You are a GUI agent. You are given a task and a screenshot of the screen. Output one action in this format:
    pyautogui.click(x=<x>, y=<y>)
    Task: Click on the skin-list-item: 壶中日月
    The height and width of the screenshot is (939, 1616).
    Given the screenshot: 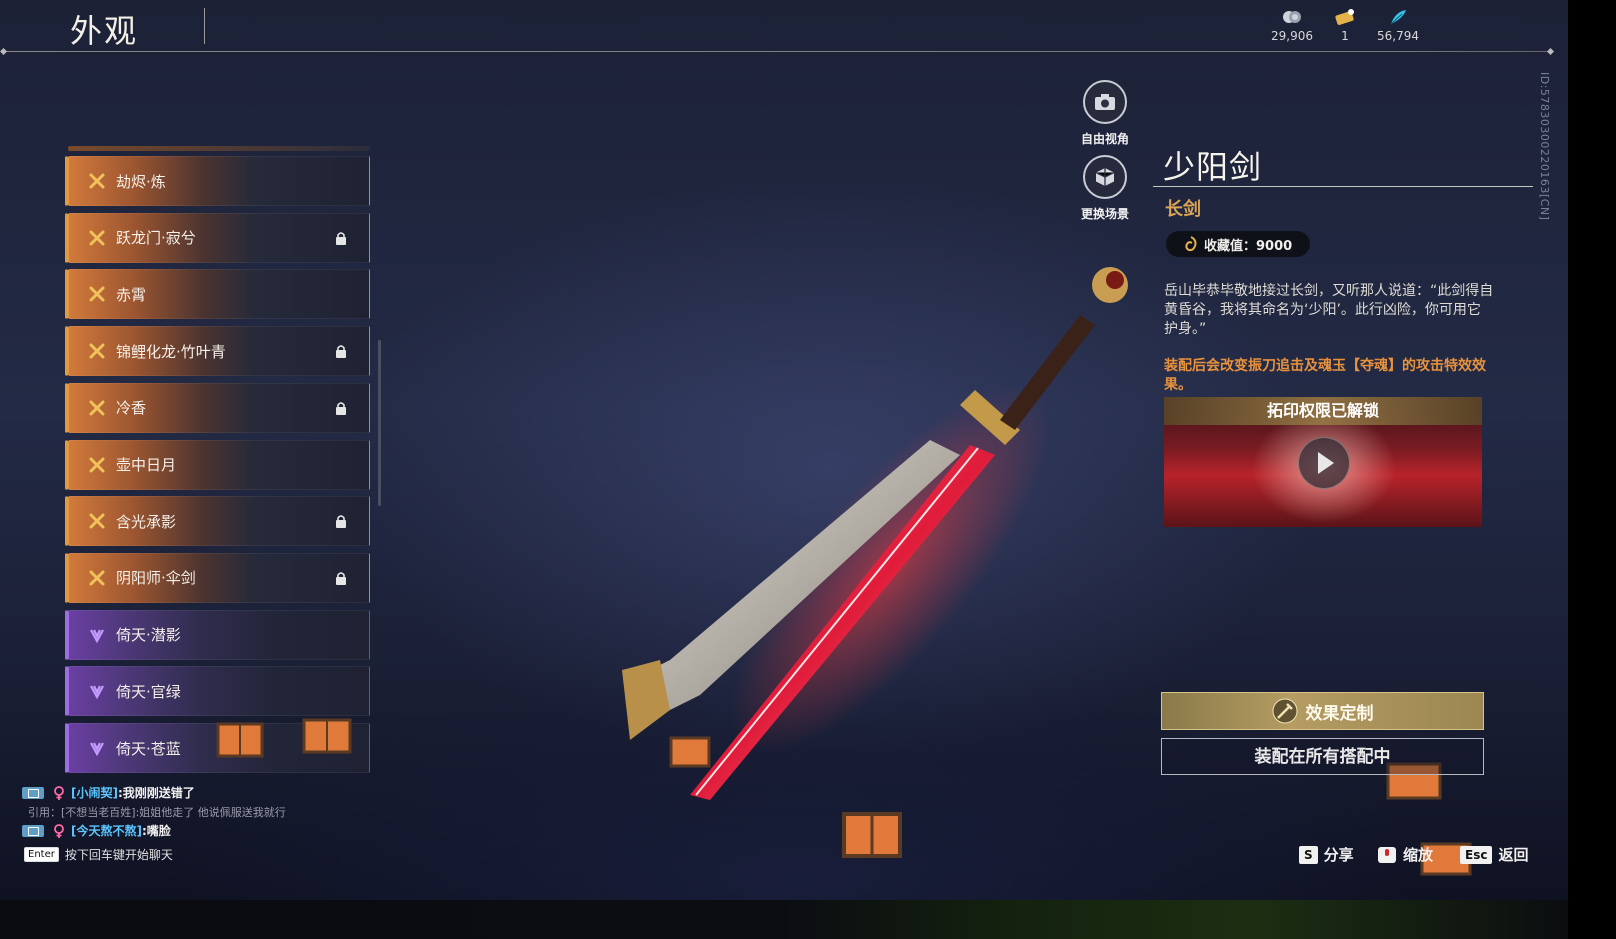 What is the action you would take?
    pyautogui.click(x=217, y=464)
    